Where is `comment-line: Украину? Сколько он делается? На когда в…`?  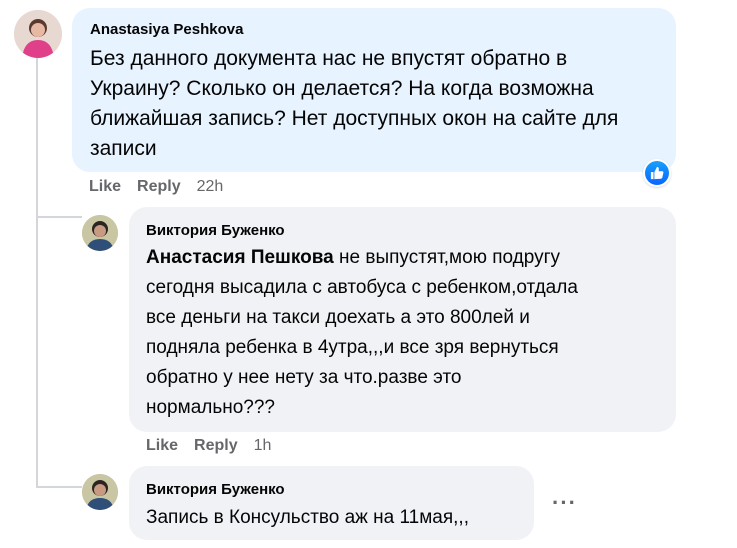
comment-line: Украину? Сколько он делается? На когда в… is located at coordinates (342, 88).